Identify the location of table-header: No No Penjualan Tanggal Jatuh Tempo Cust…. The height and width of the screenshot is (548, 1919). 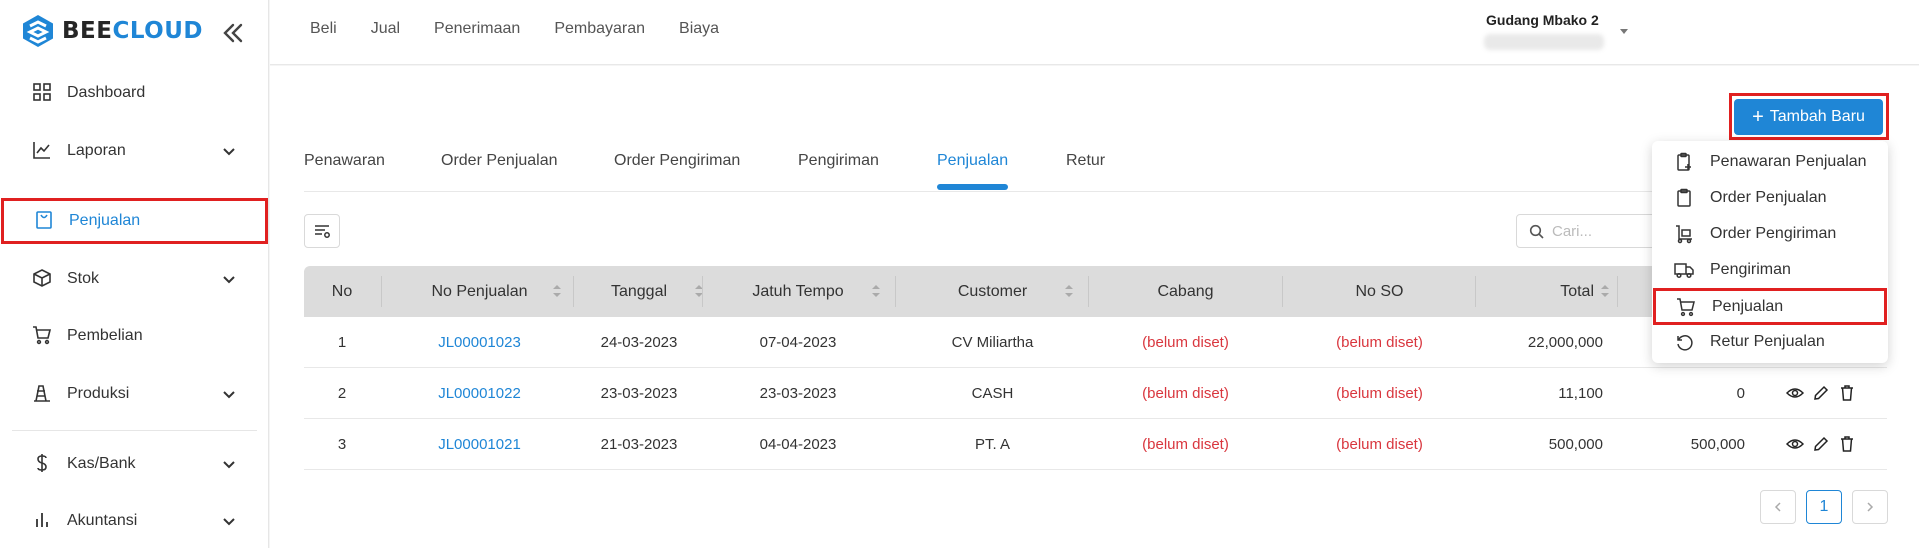
(1095, 291).